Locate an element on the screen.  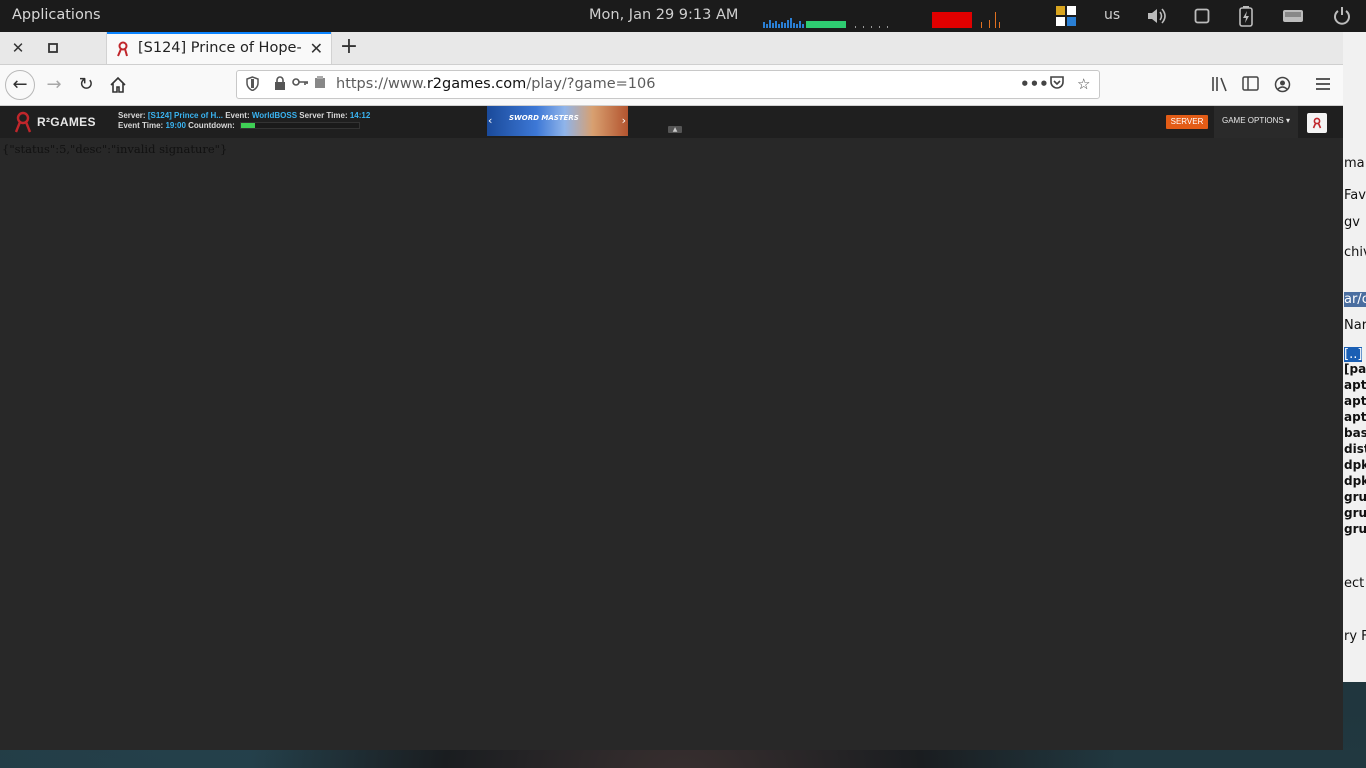
r2games-logo-icon is located at coordinates (23, 122).